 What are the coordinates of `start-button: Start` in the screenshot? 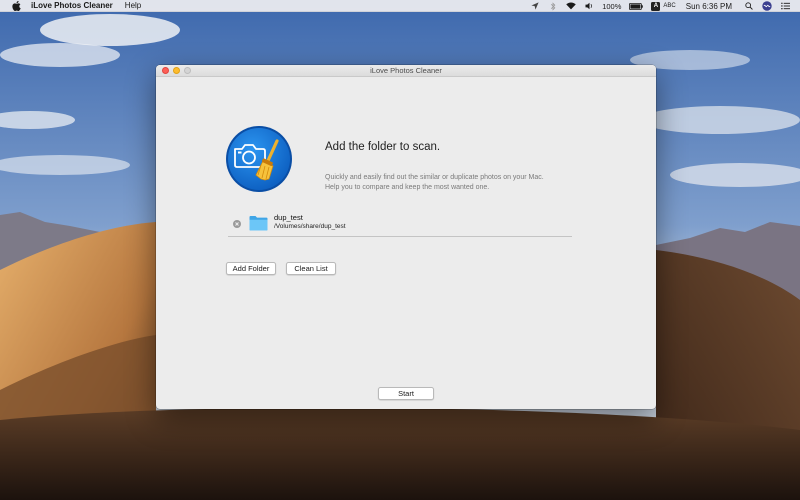 It's located at (406, 393).